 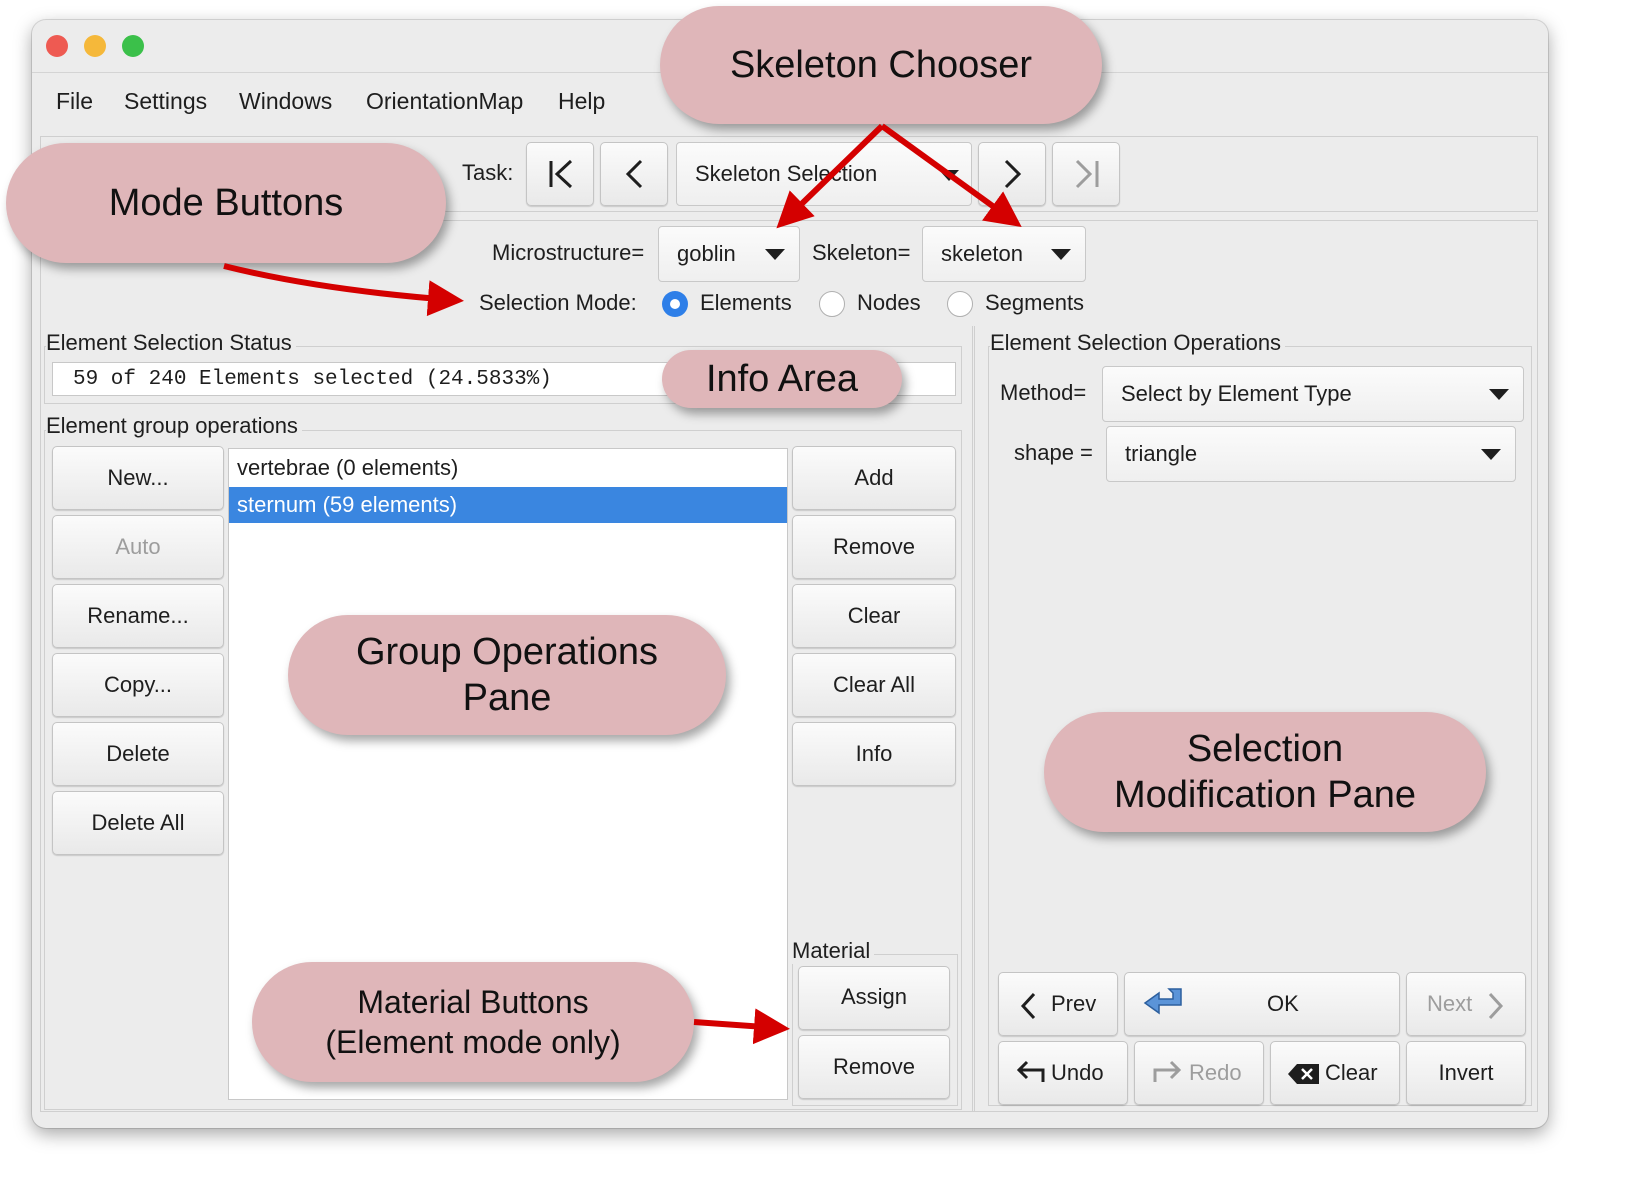 What do you see at coordinates (741, 1026) in the screenshot?
I see `arrow-to-material-buttons` at bounding box center [741, 1026].